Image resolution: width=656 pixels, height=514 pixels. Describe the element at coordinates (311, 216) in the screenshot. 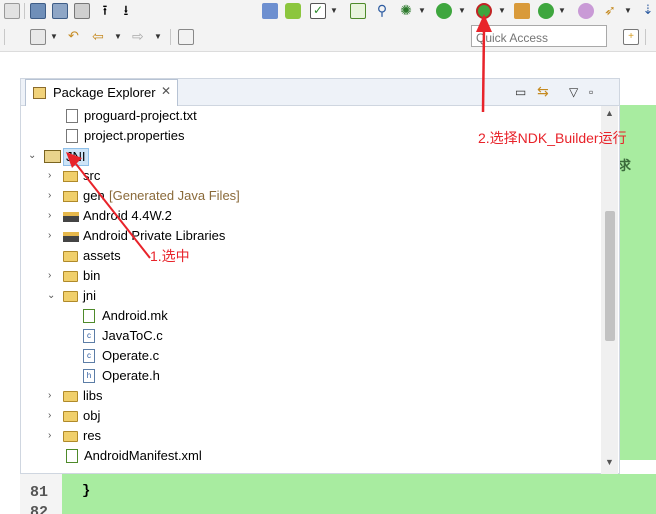

I see `tree-item: › Android 4.4W.2` at that location.